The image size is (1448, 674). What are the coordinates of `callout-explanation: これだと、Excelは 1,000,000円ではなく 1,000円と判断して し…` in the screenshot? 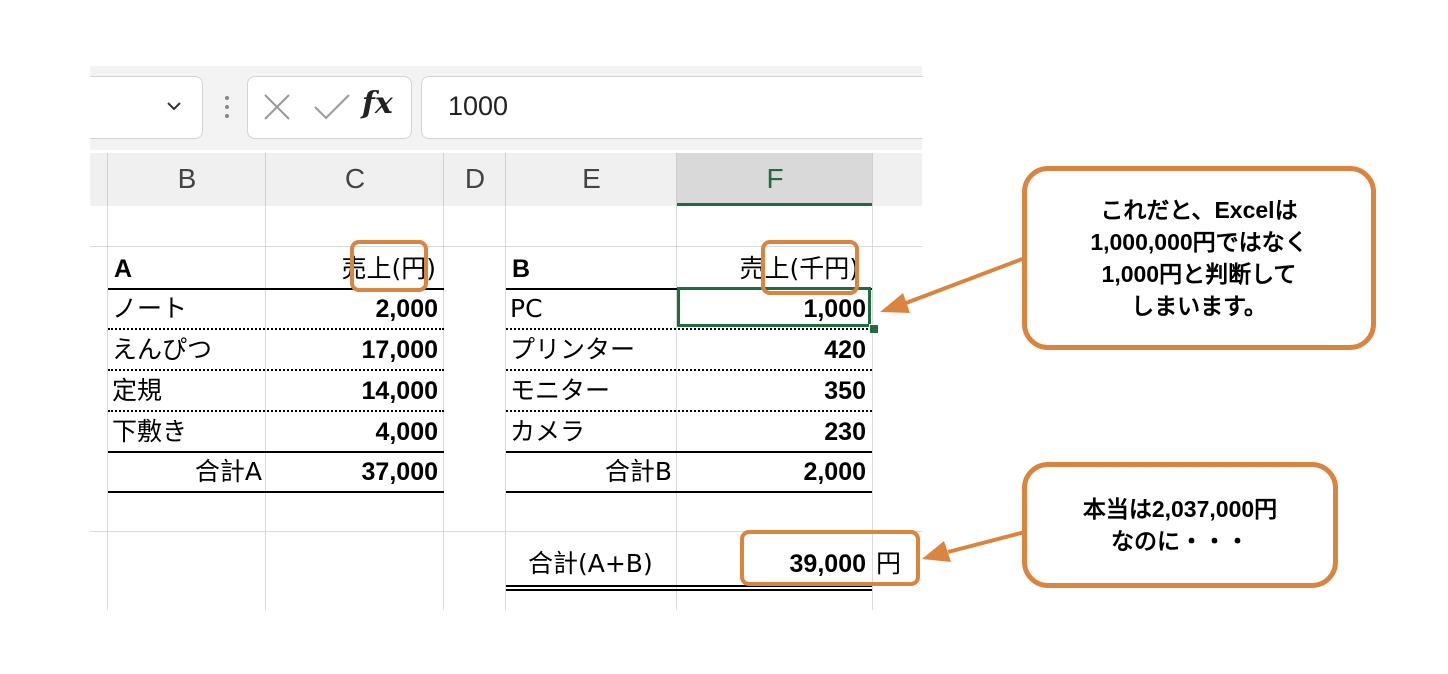 It's located at (1199, 258).